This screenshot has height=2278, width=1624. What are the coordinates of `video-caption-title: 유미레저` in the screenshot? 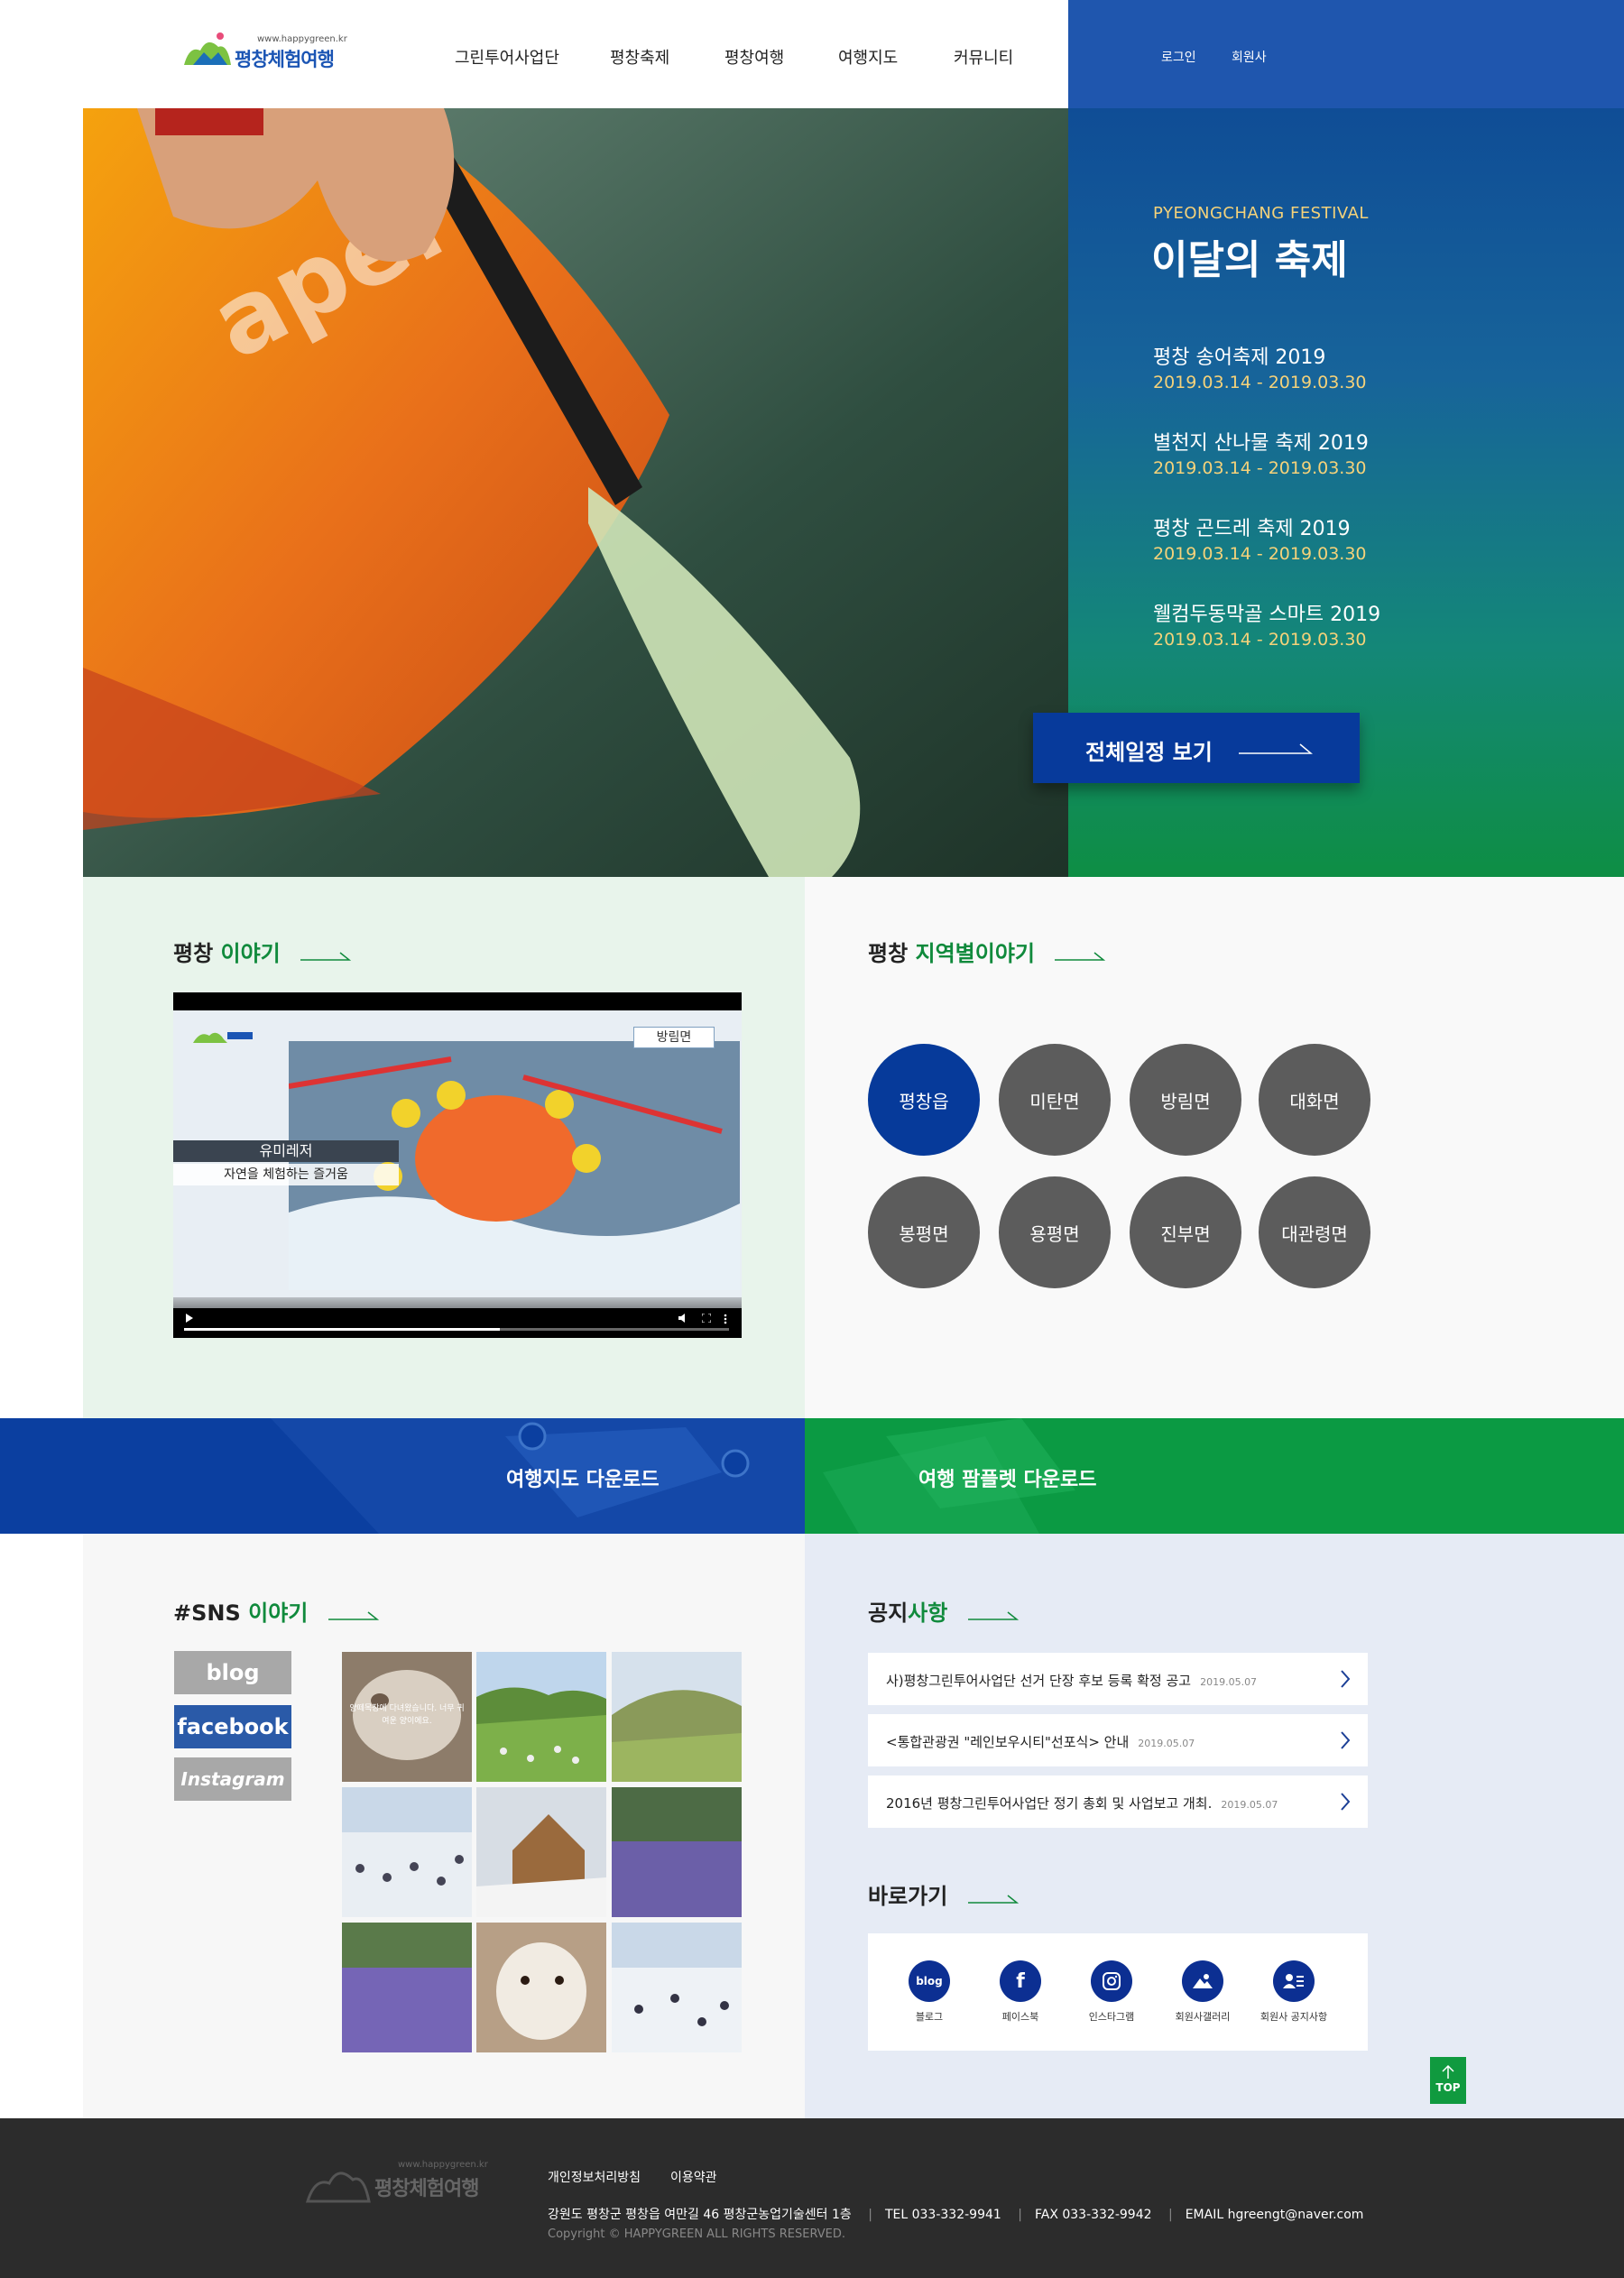 It's located at (286, 1151).